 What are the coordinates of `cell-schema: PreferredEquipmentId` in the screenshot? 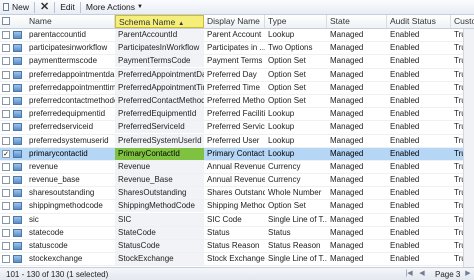 It's located at (159, 114).